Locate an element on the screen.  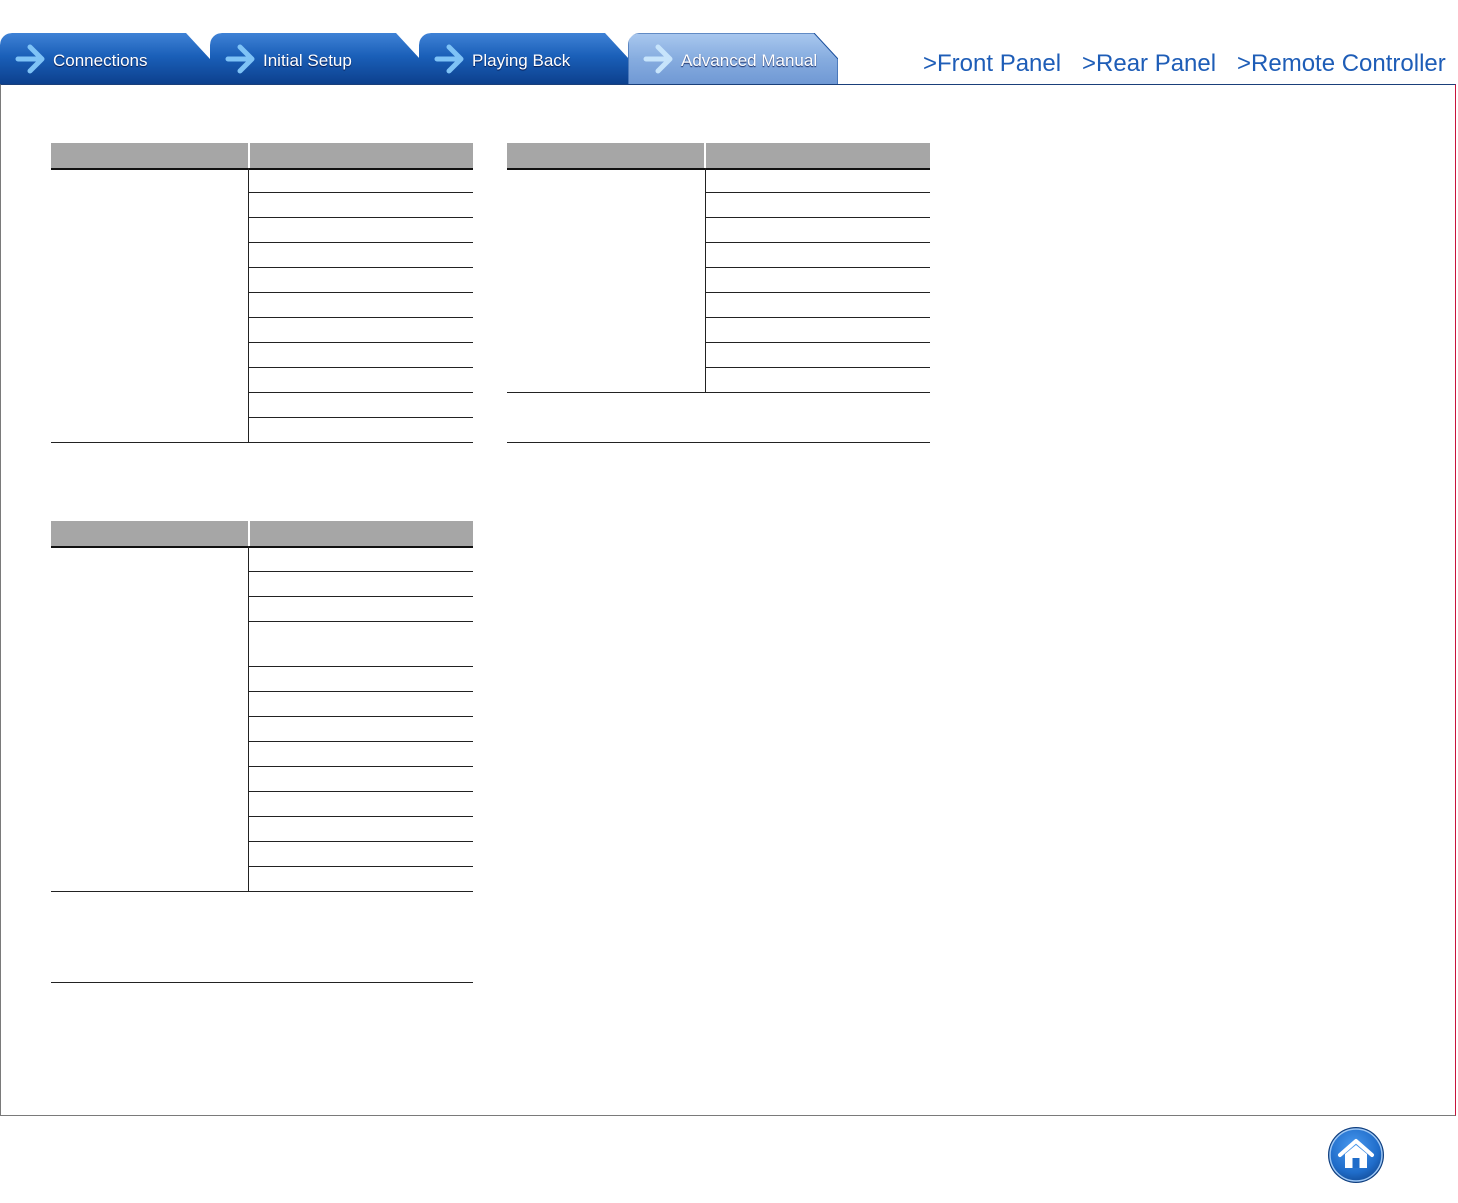
home-icon is located at coordinates (1356, 1155).